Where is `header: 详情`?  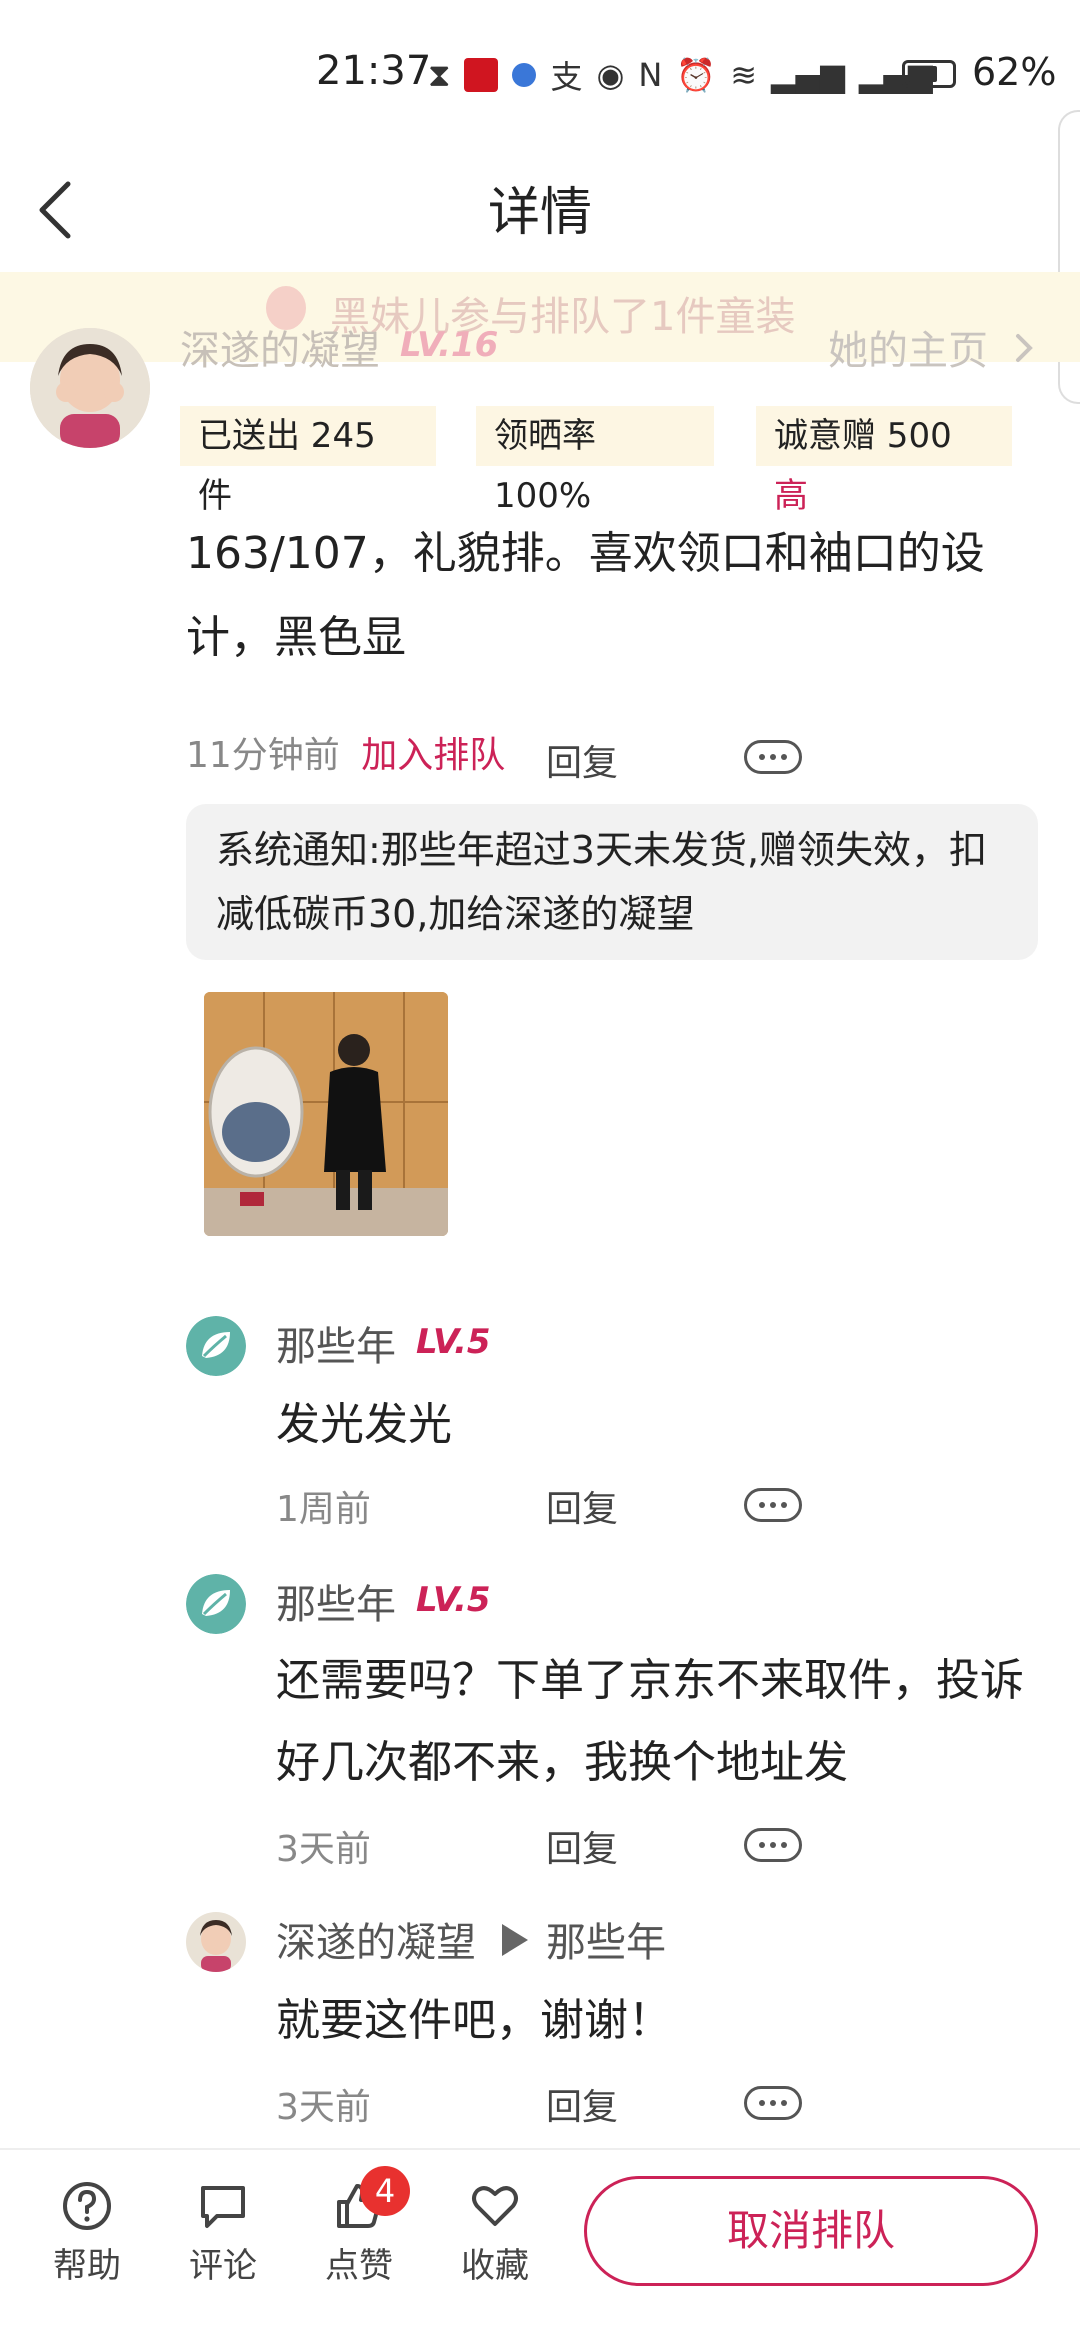 header: 详情 is located at coordinates (540, 210).